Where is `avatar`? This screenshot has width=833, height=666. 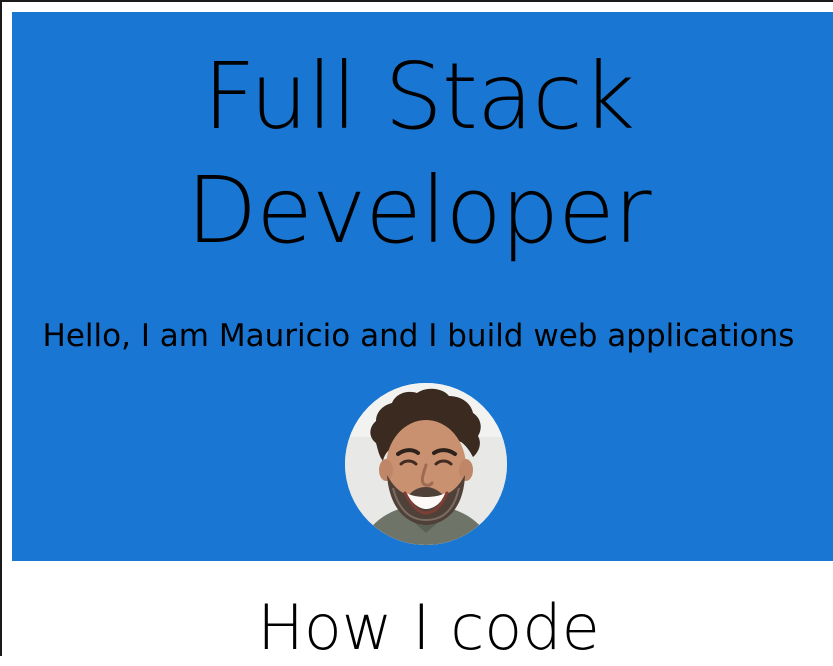 avatar is located at coordinates (426, 464).